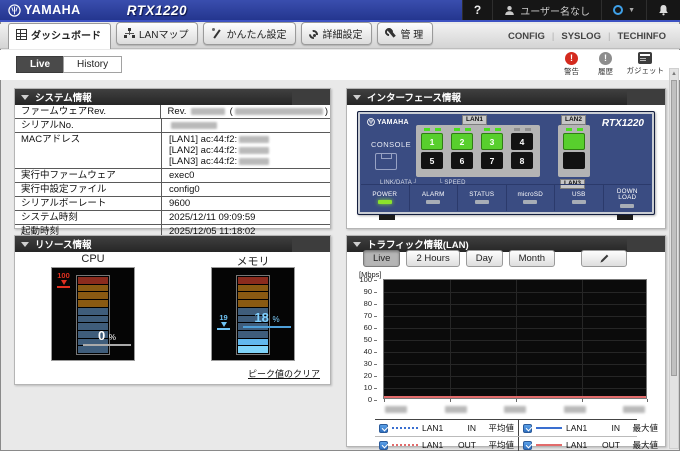  I want to click on tool-history: ! 履歴, so click(606, 64).